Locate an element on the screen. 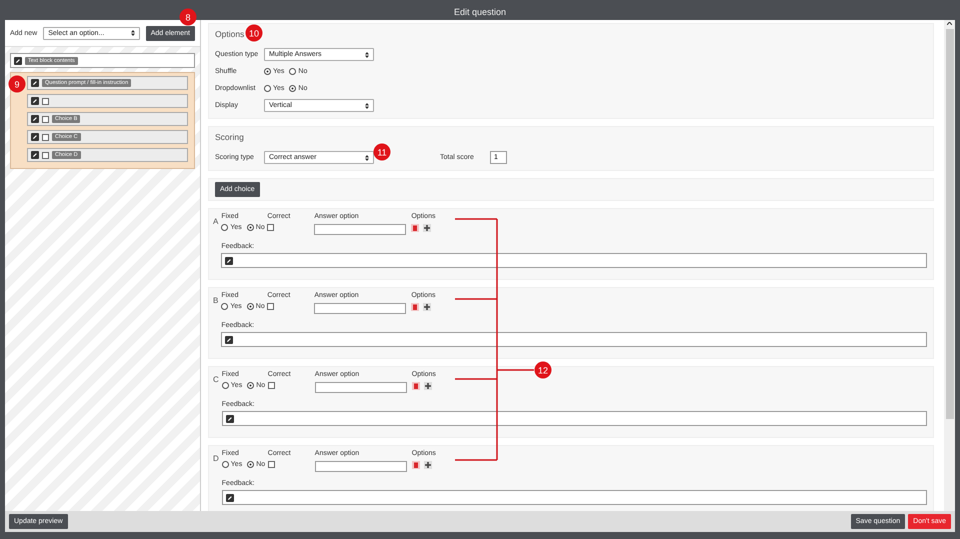 Image resolution: width=960 pixels, height=539 pixels. section-title: Scoring is located at coordinates (229, 137).